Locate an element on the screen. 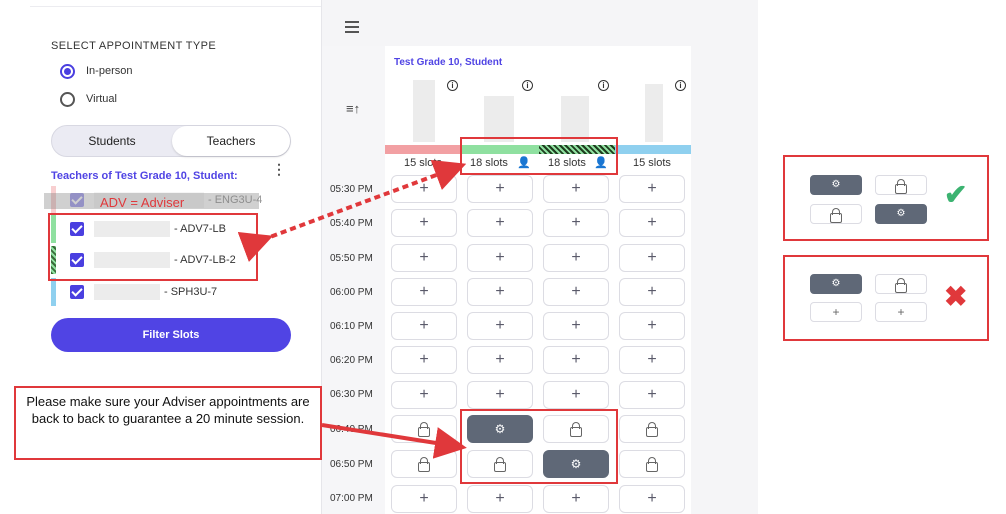  callout-arrow is located at coordinates (394, 441).